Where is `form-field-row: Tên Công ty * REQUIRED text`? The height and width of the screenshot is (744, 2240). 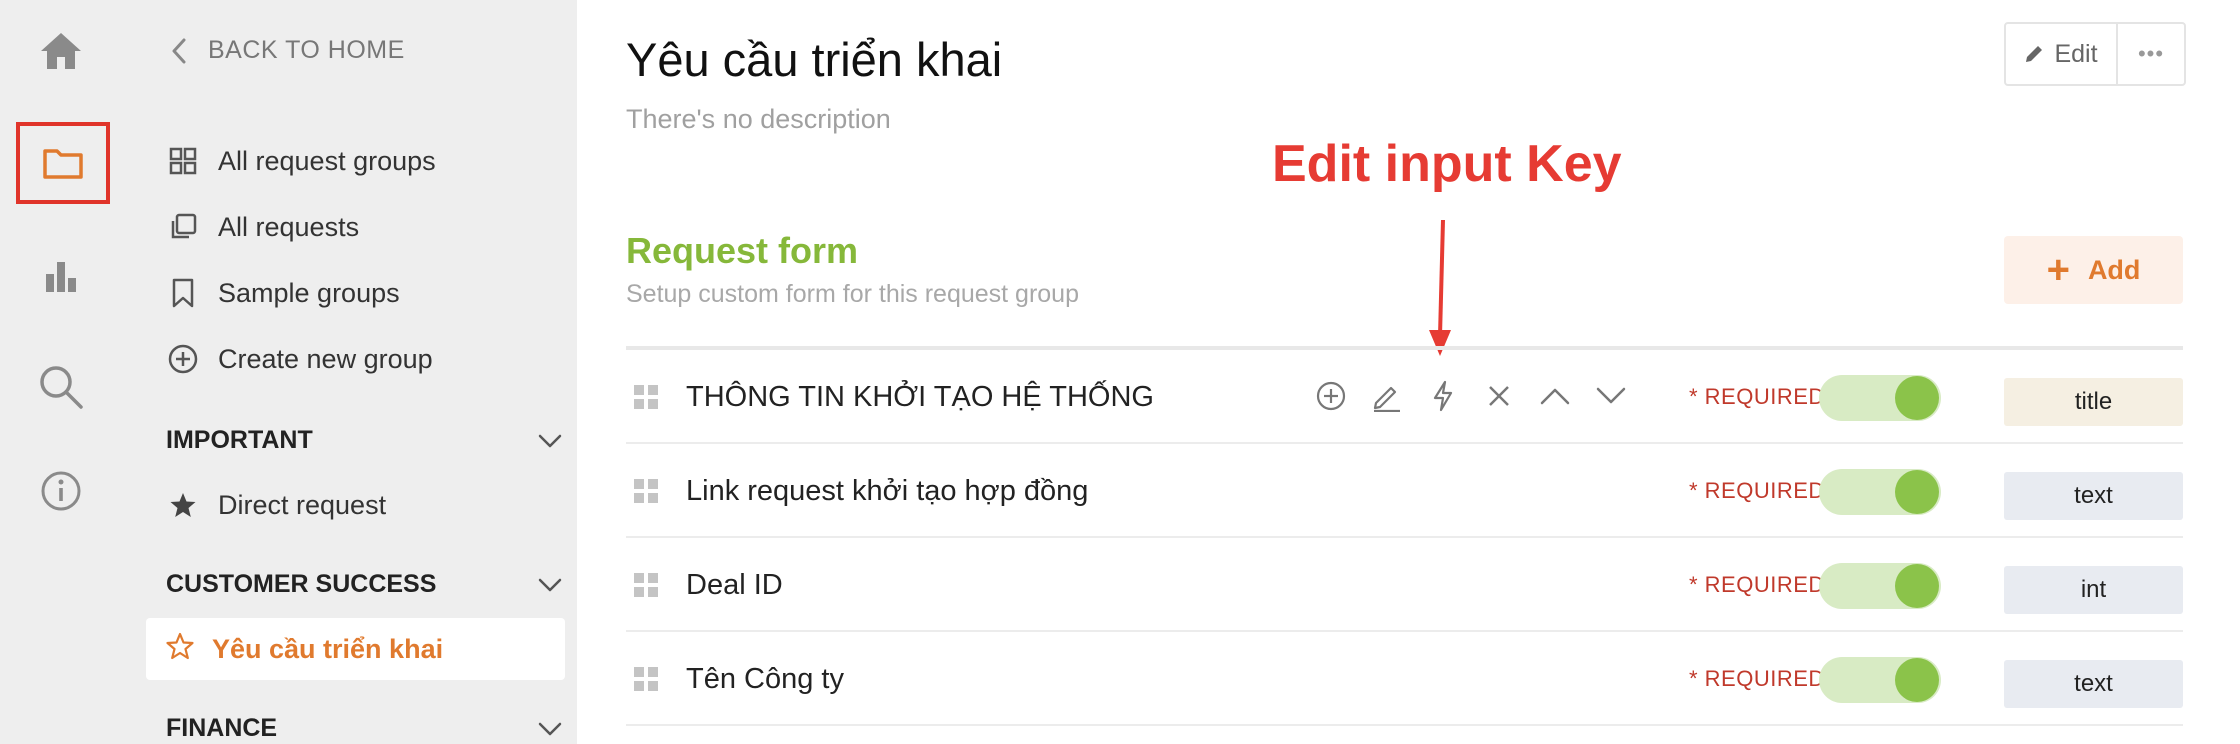 form-field-row: Tên Công ty * REQUIRED text is located at coordinates (1404, 679).